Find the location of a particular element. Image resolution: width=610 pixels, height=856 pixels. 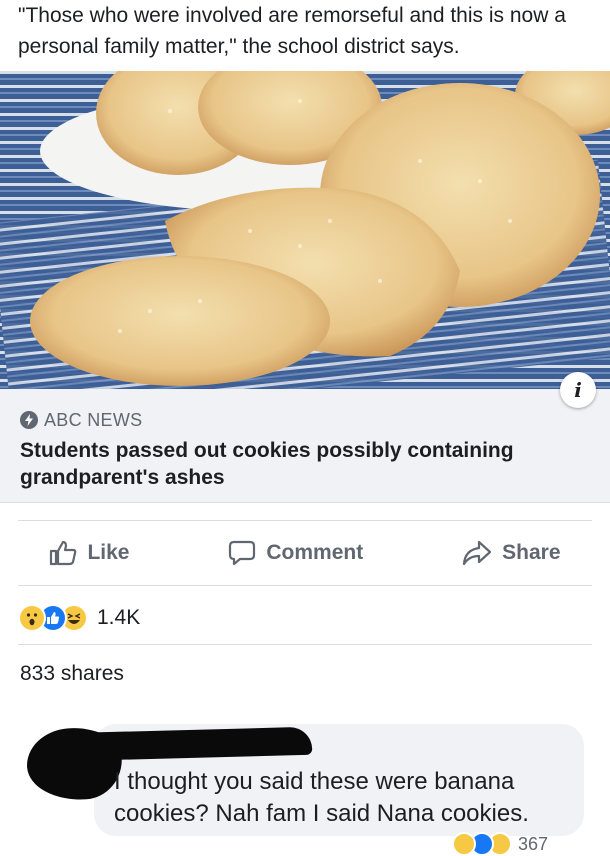

comment-bubble-icon is located at coordinates (242, 553).